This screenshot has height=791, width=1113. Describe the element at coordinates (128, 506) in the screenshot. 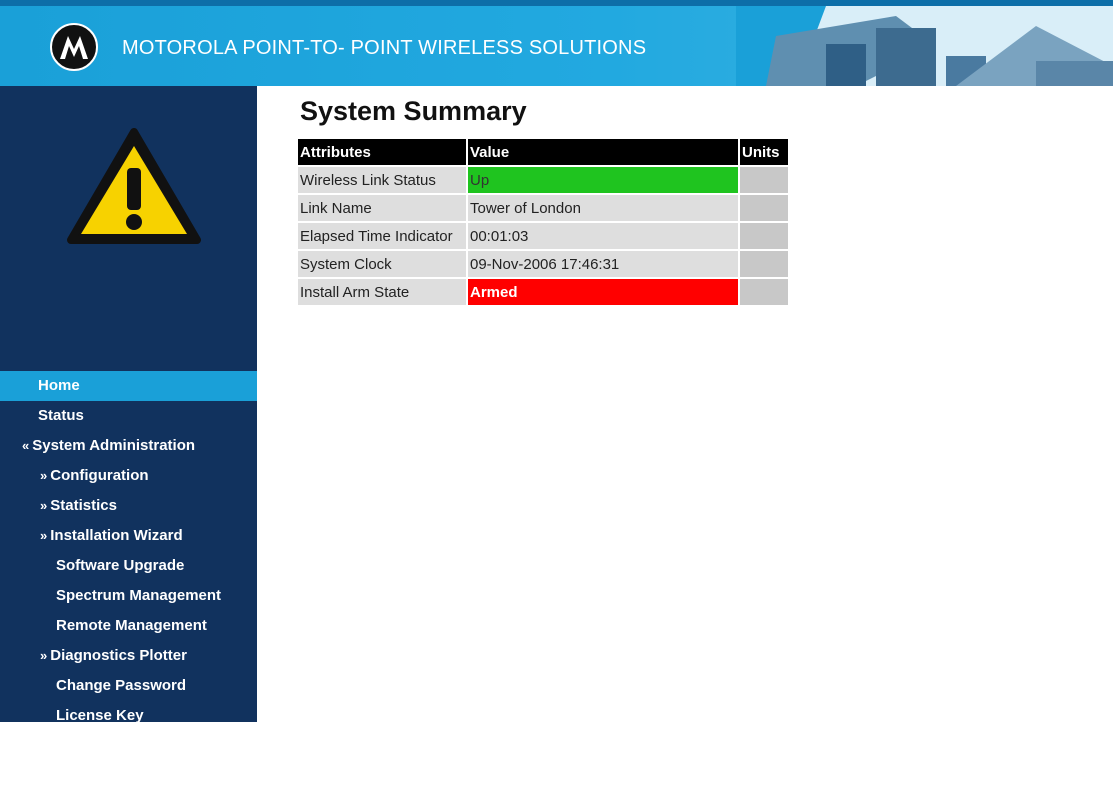

I see `sidebar-item-statistics: » Statistics` at that location.